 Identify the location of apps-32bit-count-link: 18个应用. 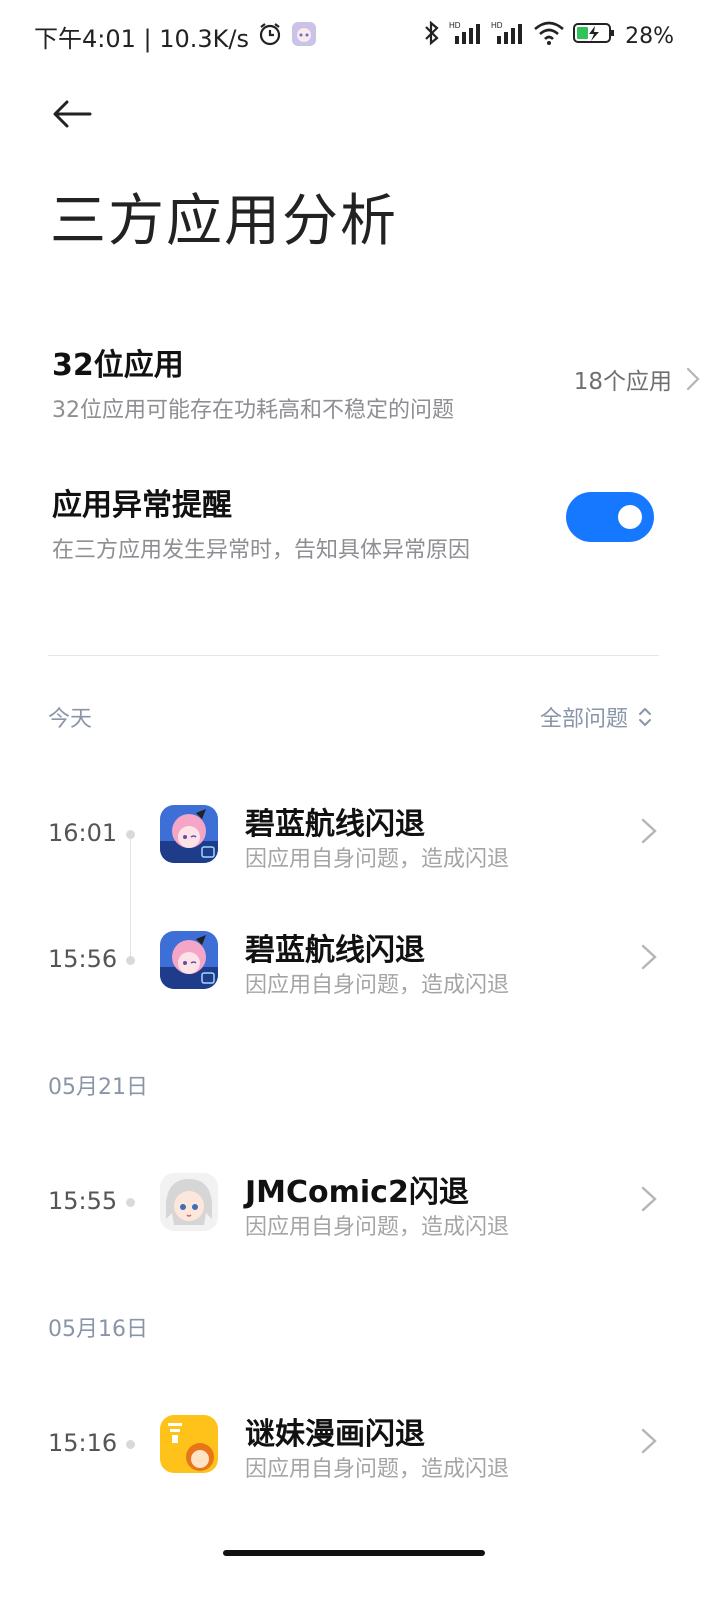
(637, 379).